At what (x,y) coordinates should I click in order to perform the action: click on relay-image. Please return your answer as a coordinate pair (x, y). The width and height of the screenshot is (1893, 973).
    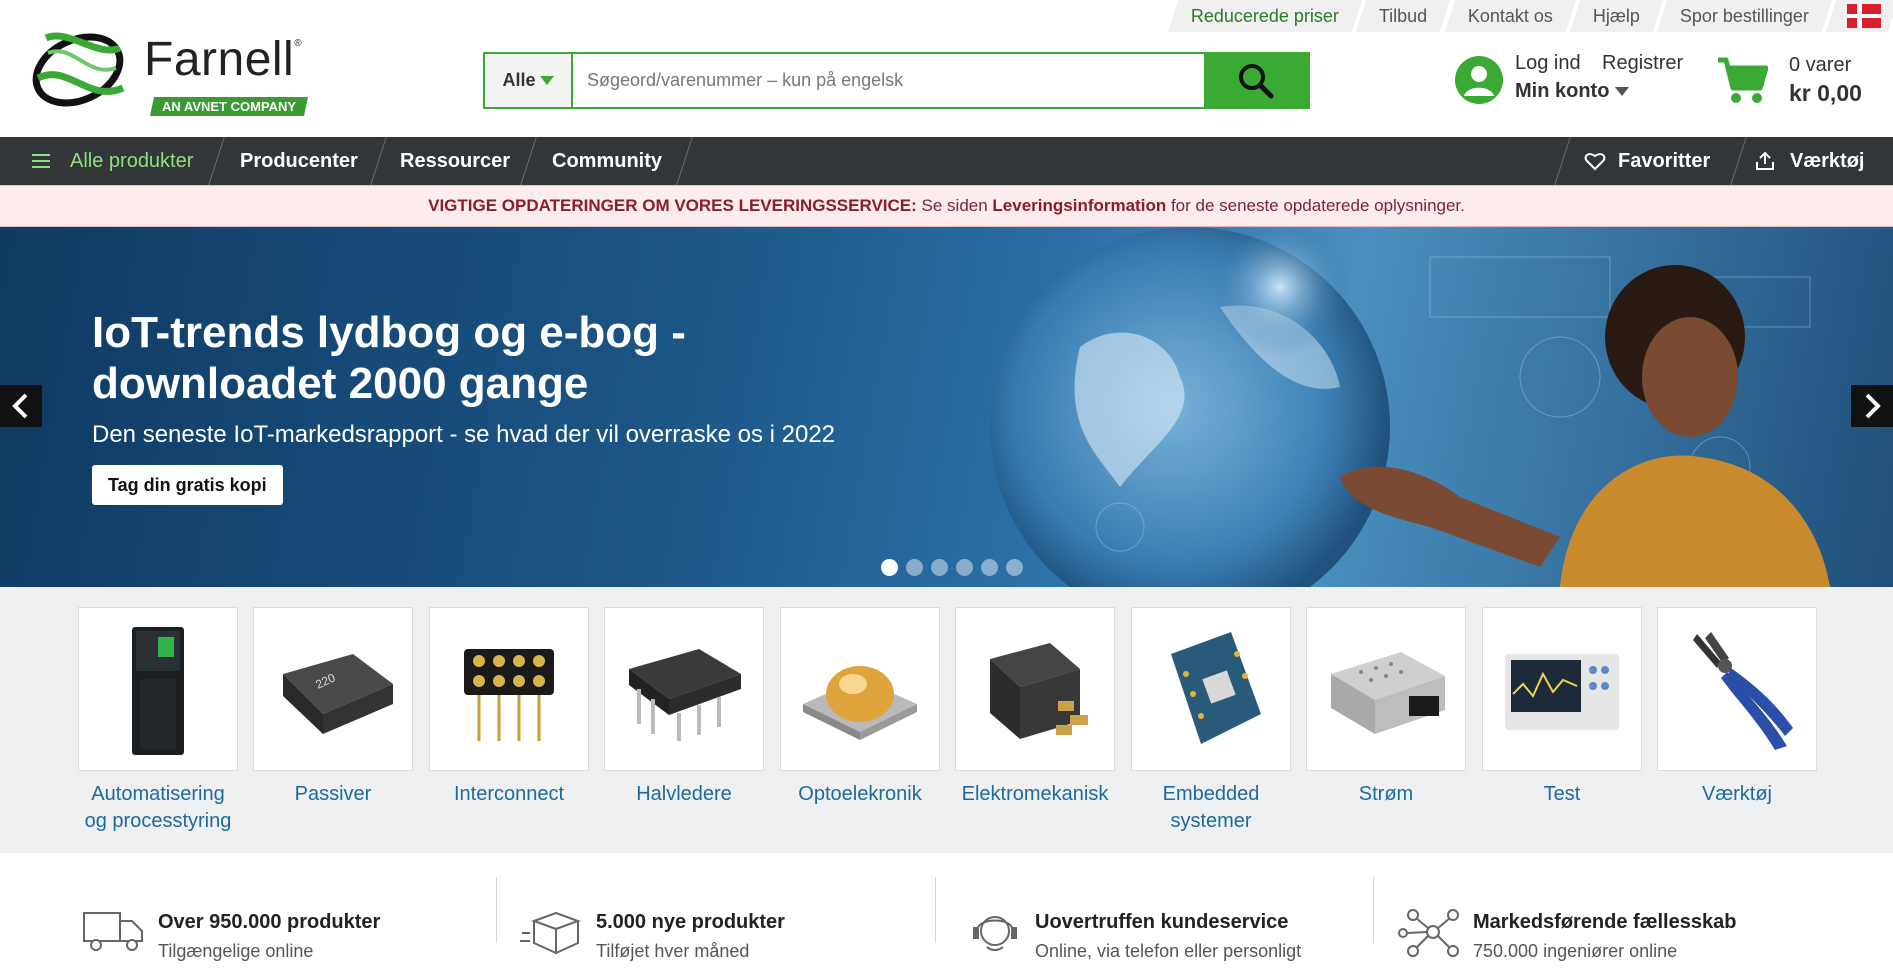
    Looking at the image, I should click on (1035, 689).